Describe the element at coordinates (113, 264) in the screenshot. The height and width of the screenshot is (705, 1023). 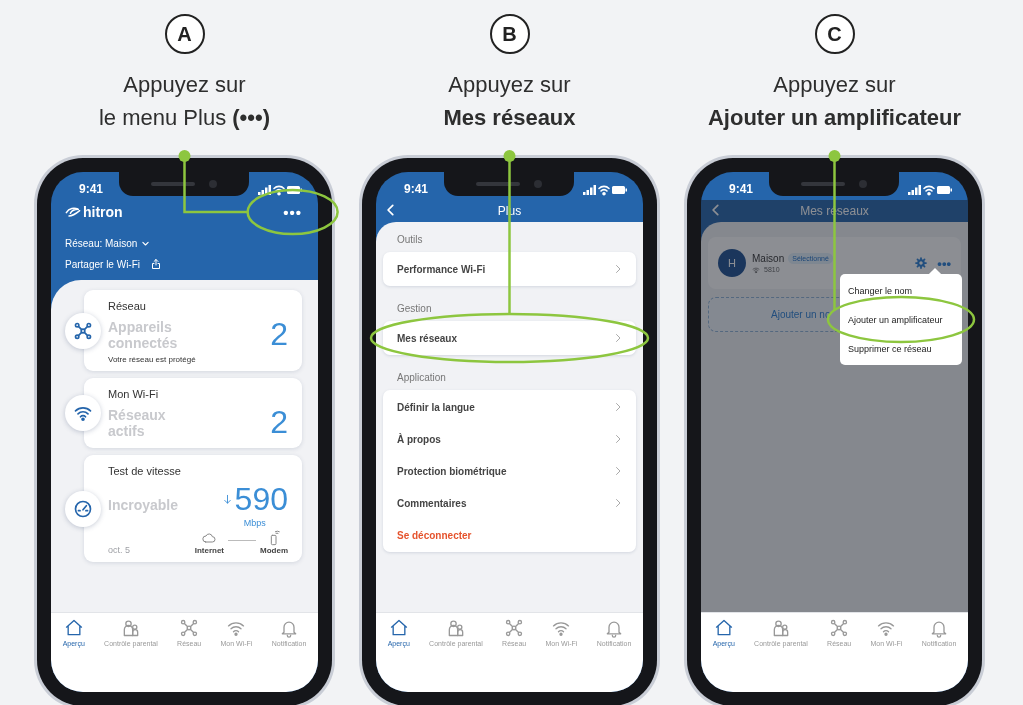
I see `share-button: Partager le Wi-Fi` at that location.